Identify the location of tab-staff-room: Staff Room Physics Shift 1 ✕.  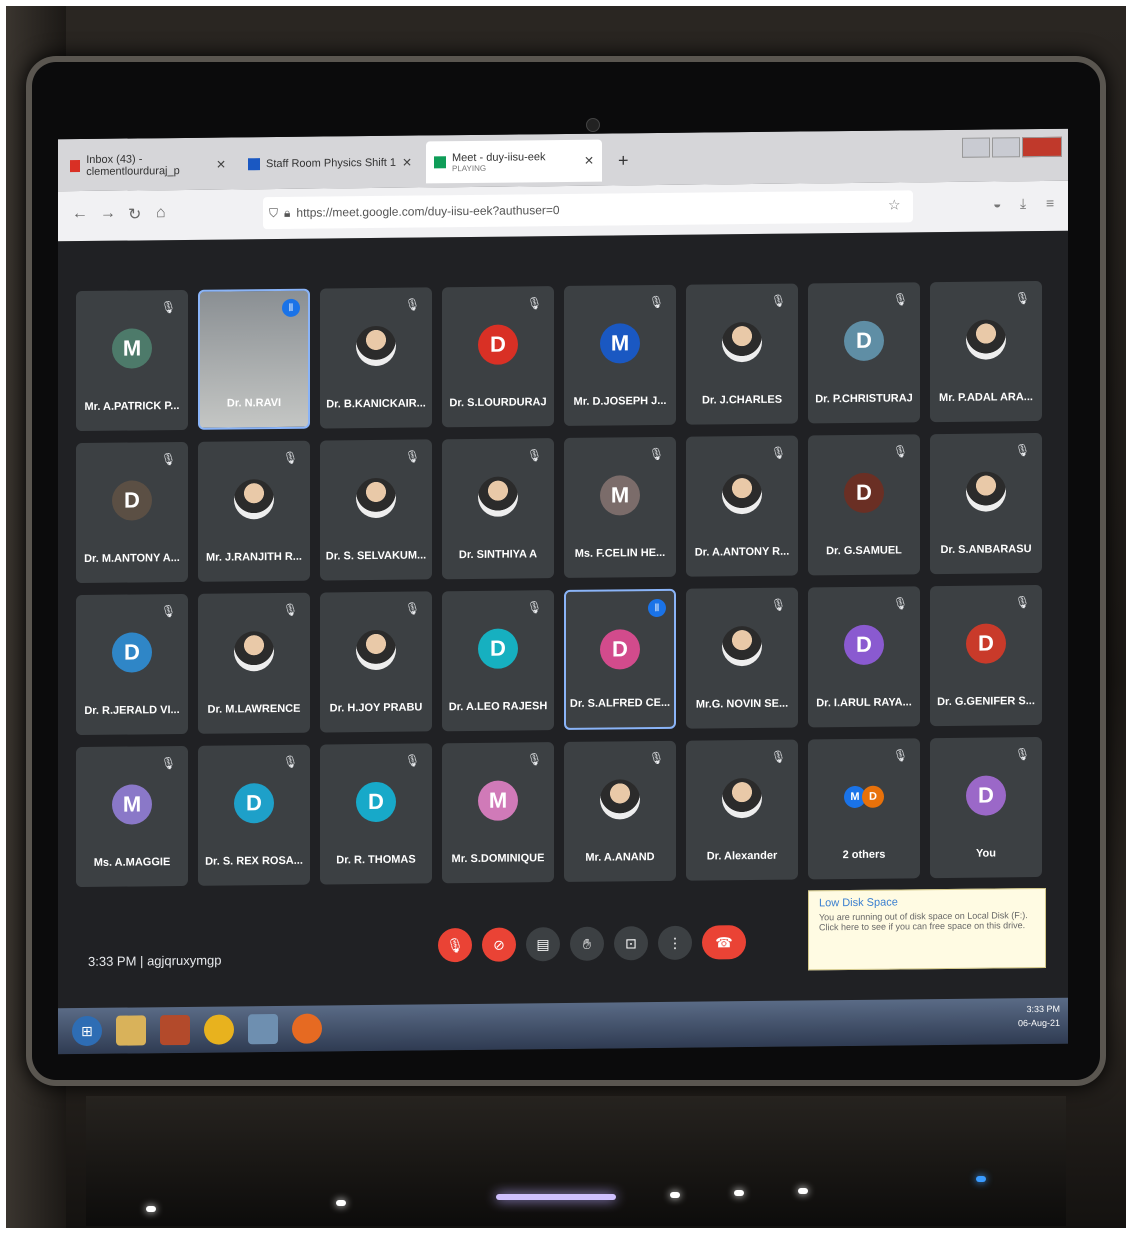
(330, 163).